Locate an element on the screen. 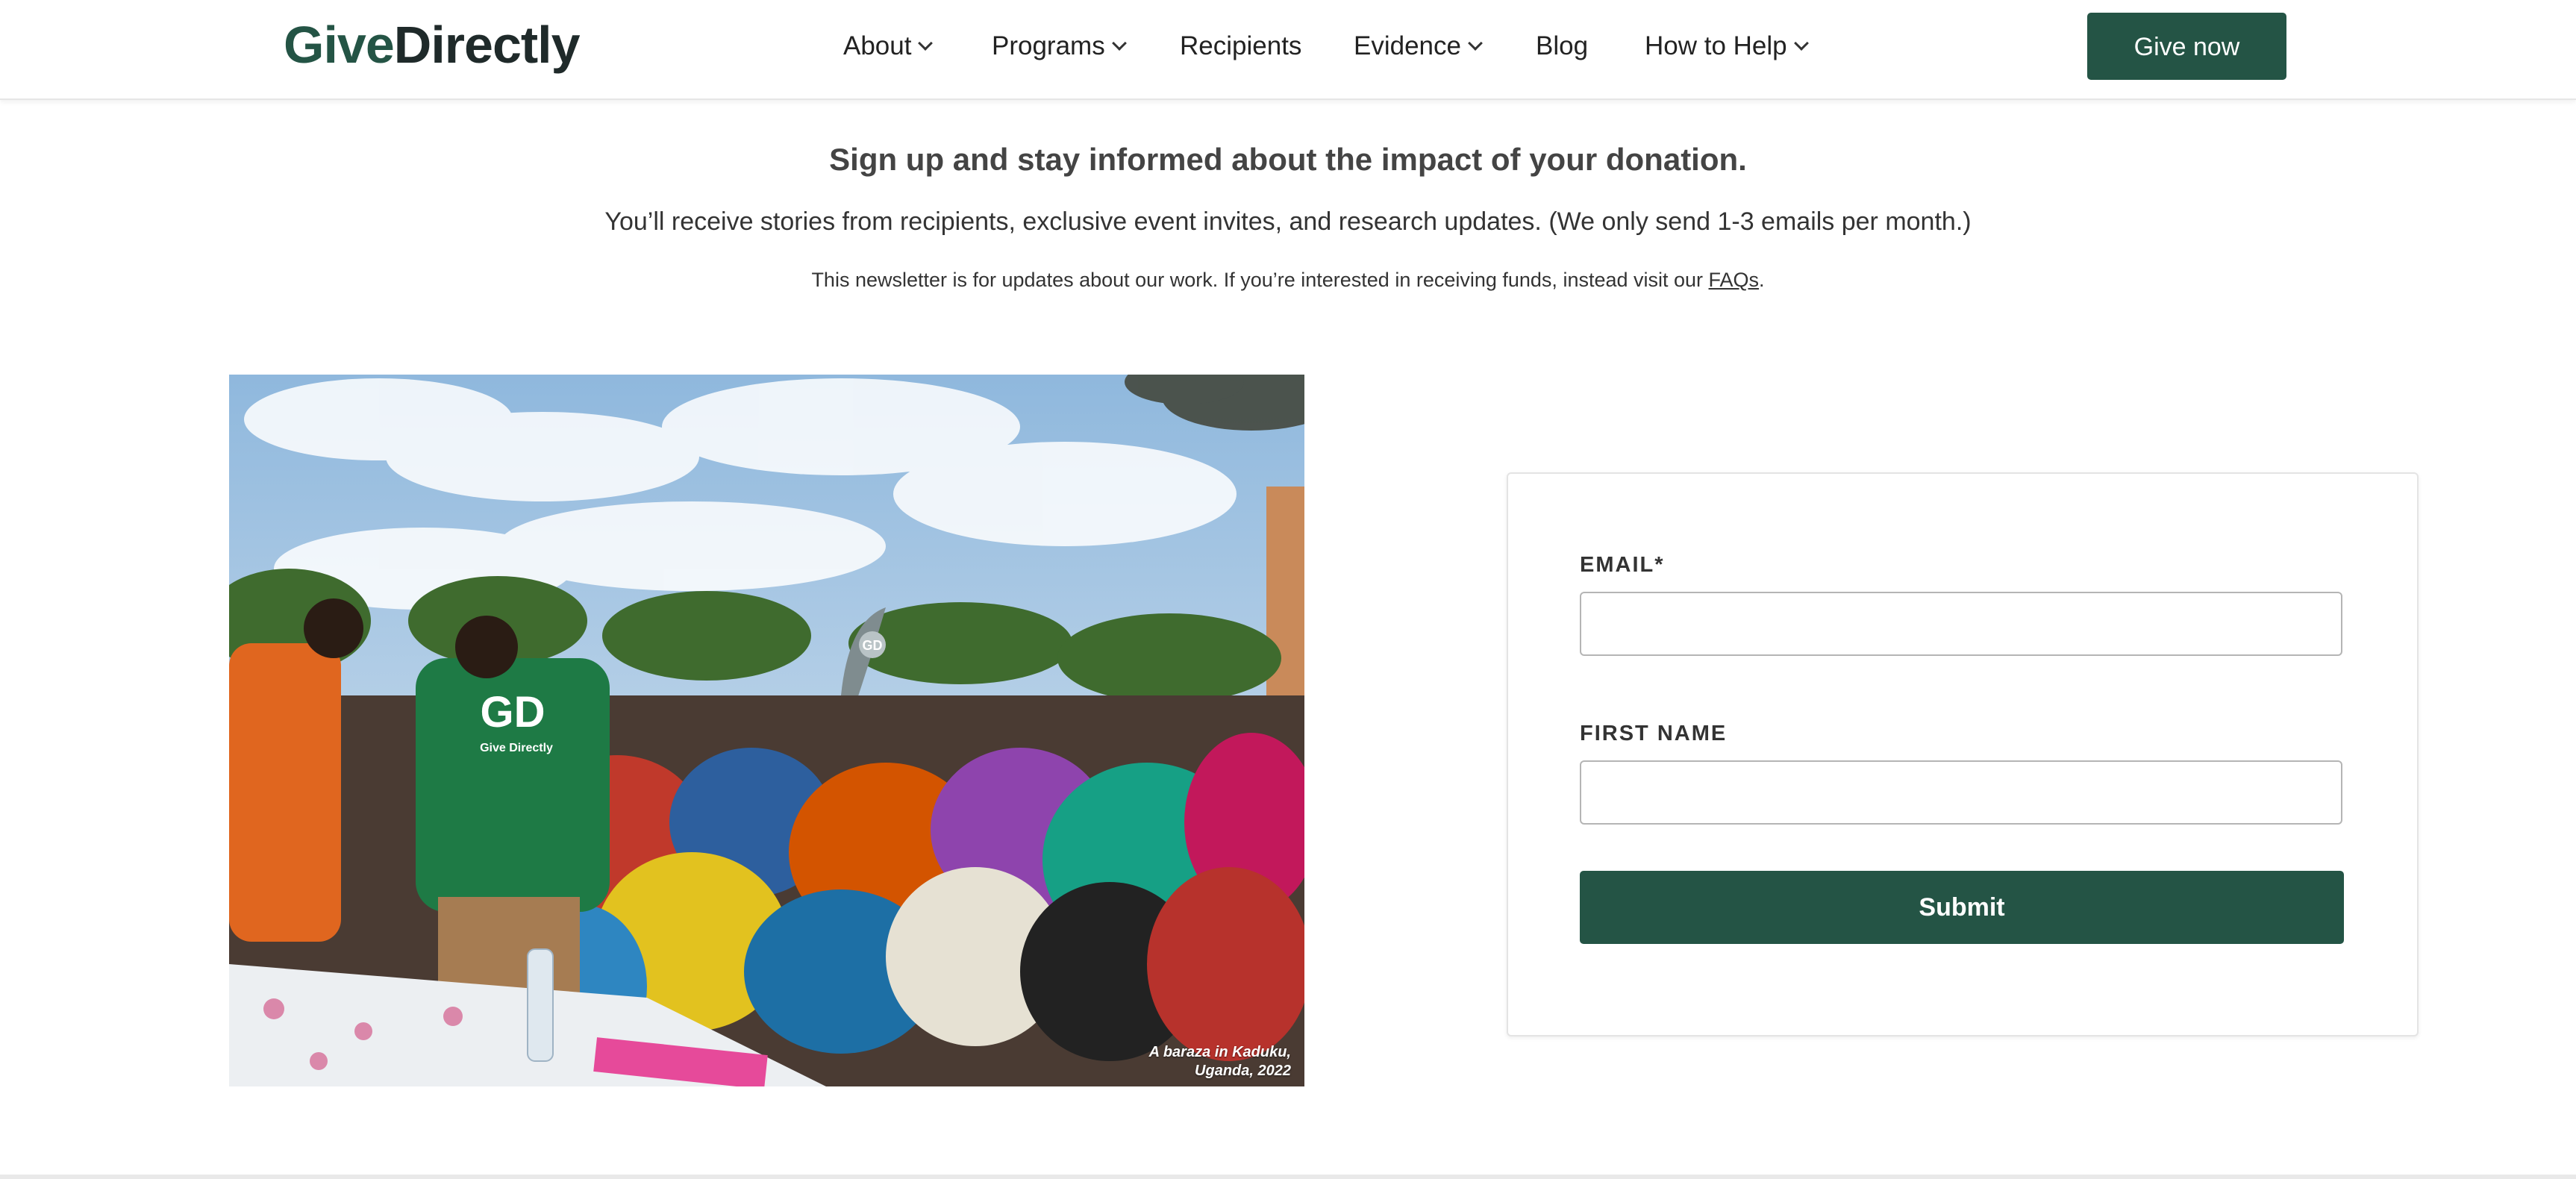  email-label: EMAIL* is located at coordinates (1622, 565).